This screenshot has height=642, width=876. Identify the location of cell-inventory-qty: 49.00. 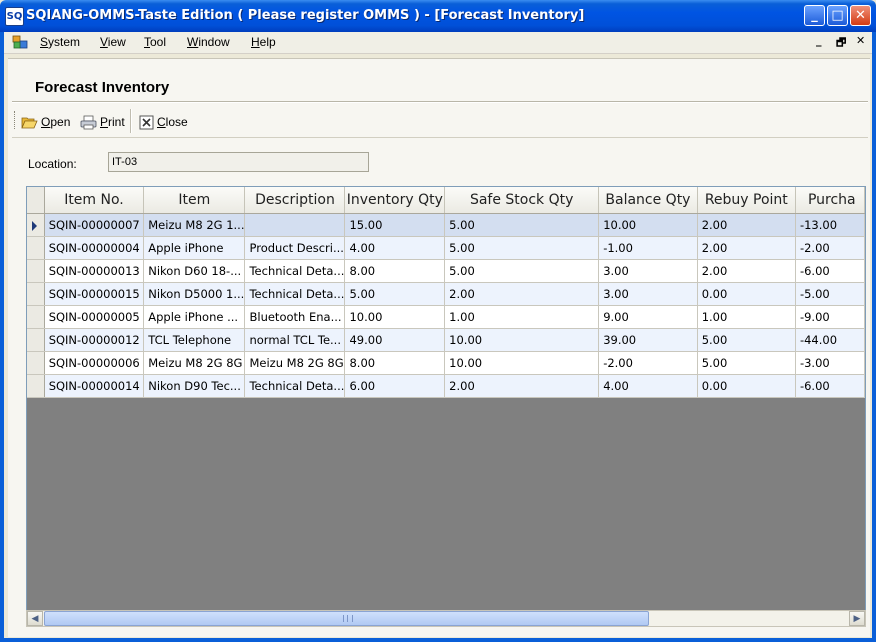
(395, 340).